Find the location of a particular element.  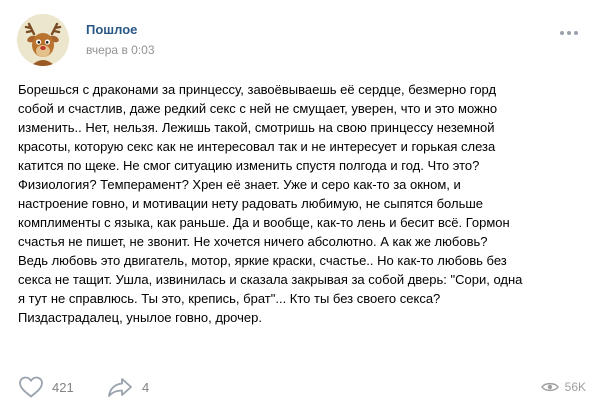

reindeer-avatar-icon is located at coordinates (43, 40).